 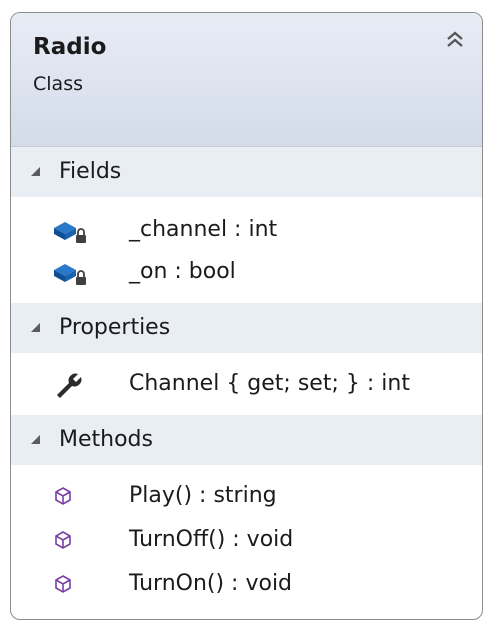 I want to click on collapse-chevron-icon, so click(x=455, y=40).